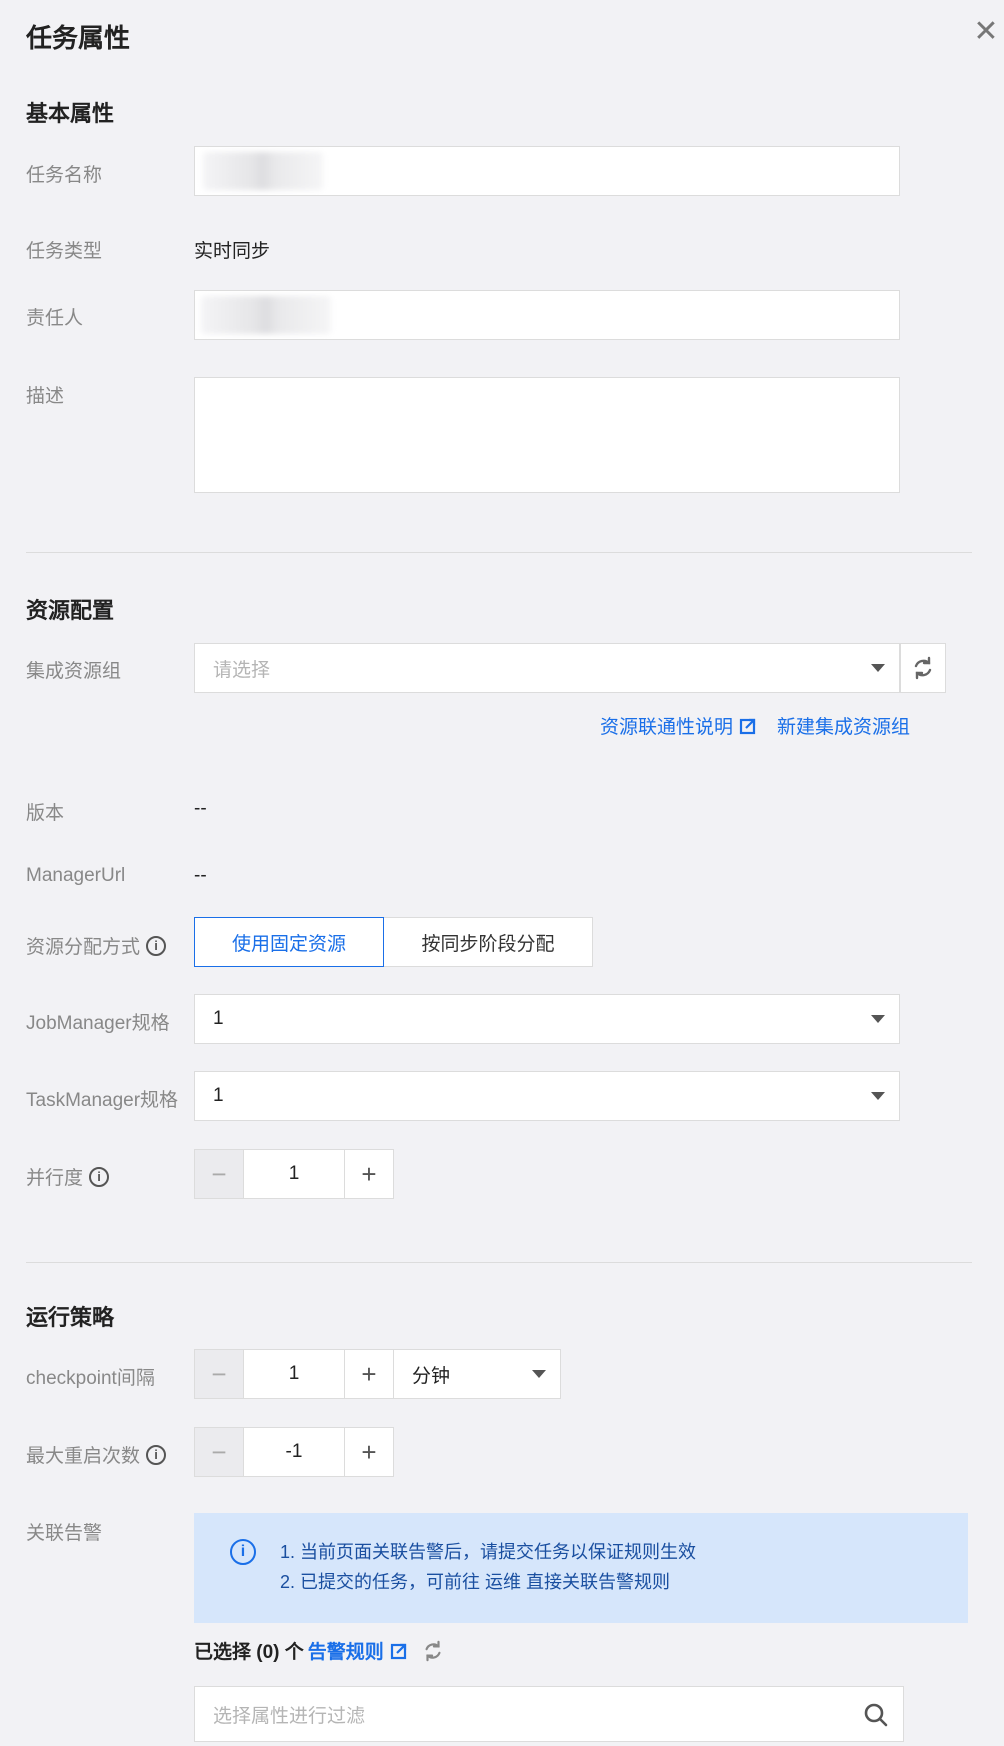 The height and width of the screenshot is (1746, 1004). What do you see at coordinates (488, 1552) in the screenshot?
I see `notice-line-1: 1. 当前页面关联告警后，请提交任务以保证规则生效` at bounding box center [488, 1552].